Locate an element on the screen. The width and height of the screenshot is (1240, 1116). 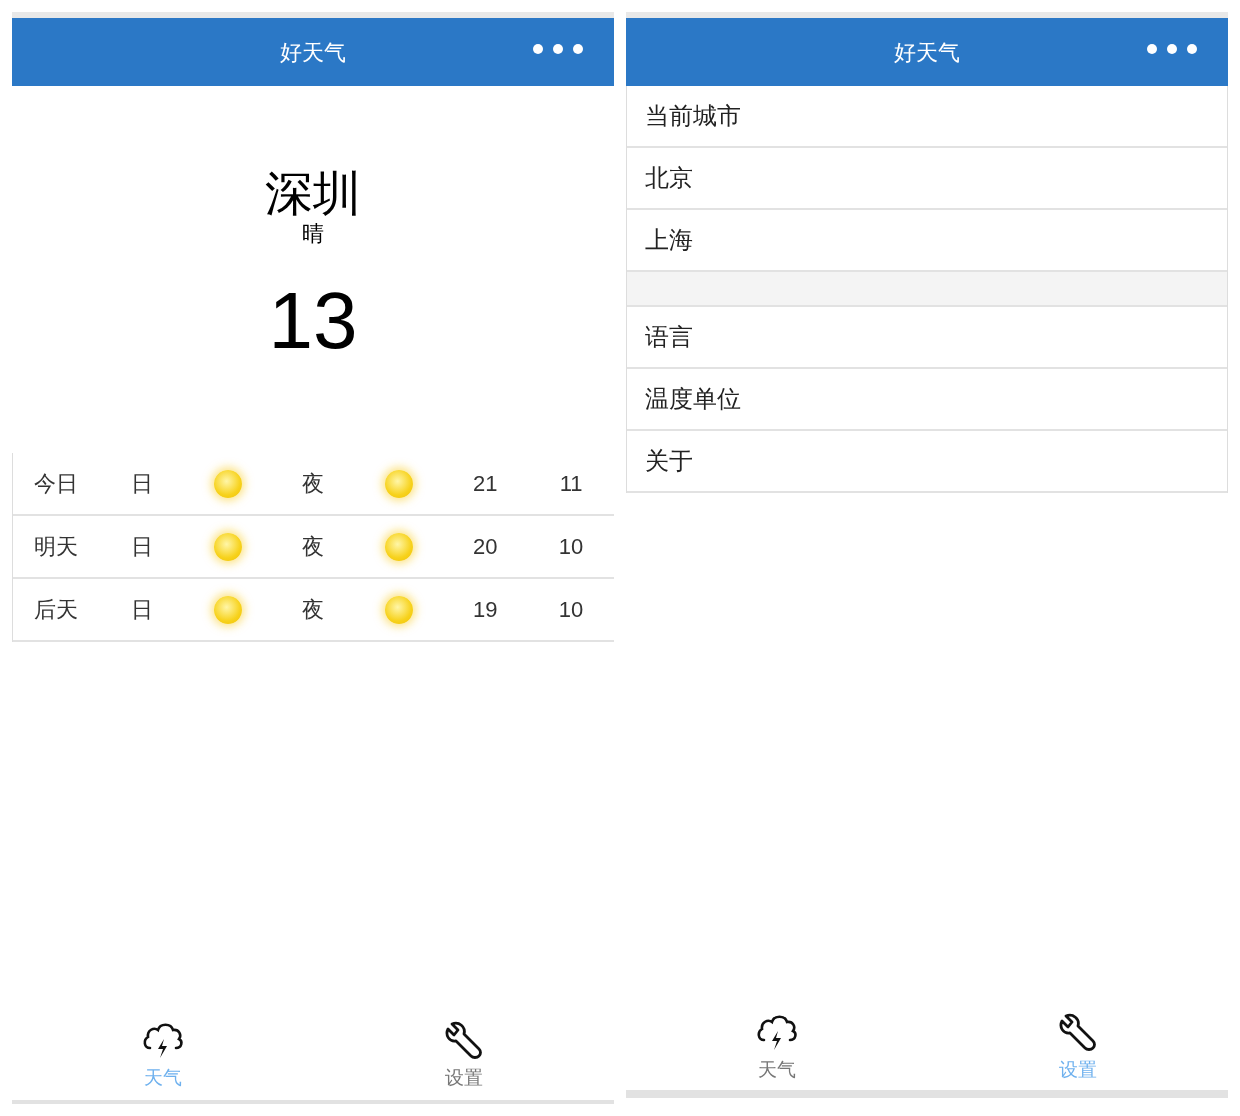
city-name: 深圳 is located at coordinates (313, 194).